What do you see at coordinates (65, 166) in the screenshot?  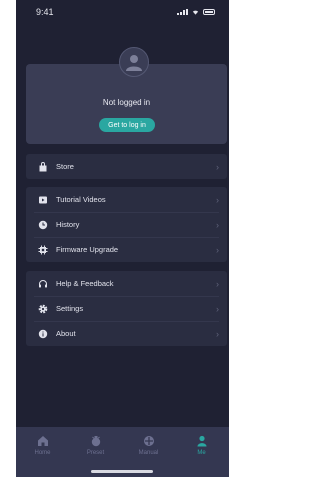 I see `menu-label: Store` at bounding box center [65, 166].